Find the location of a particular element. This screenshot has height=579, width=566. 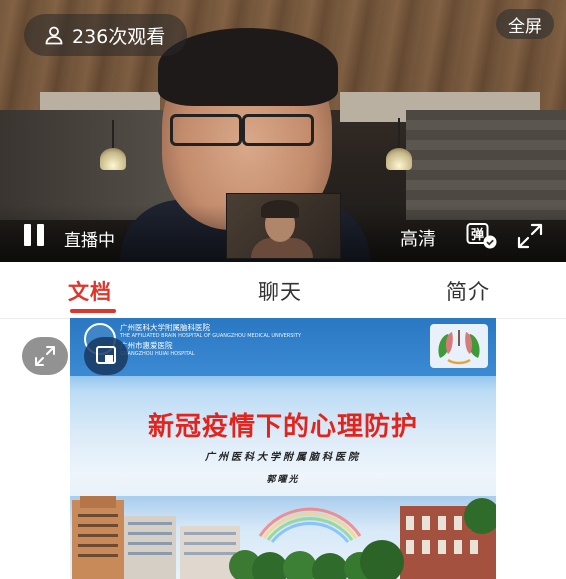

tab-documents: 文档 is located at coordinates (90, 291).